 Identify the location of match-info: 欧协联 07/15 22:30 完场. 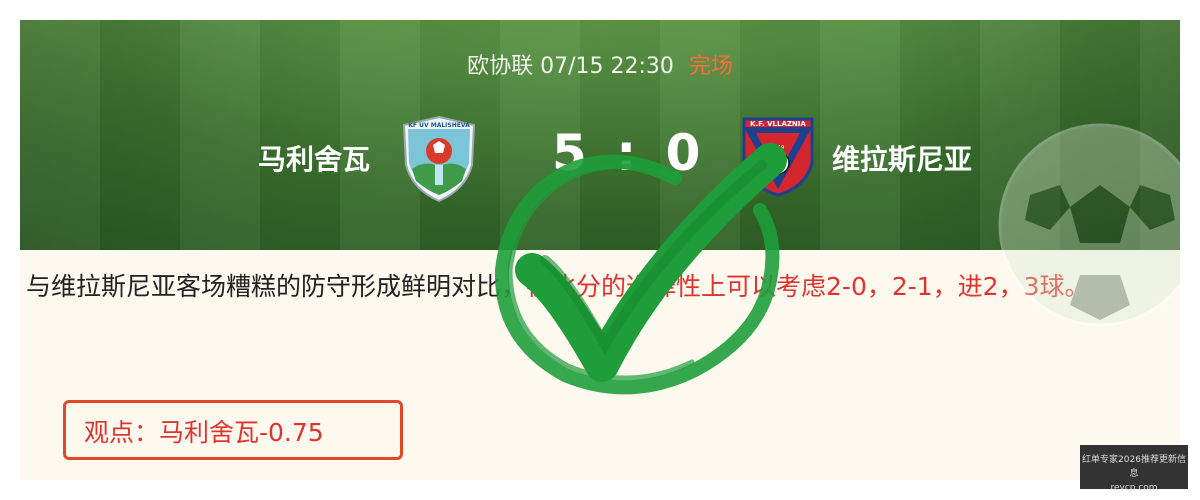
(600, 64).